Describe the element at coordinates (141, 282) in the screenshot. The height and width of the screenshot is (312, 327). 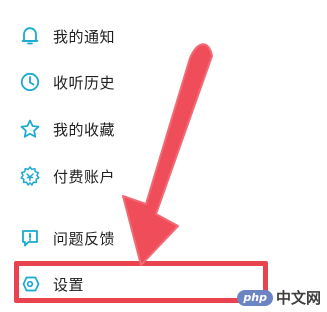
I see `settings-highlight-box` at that location.